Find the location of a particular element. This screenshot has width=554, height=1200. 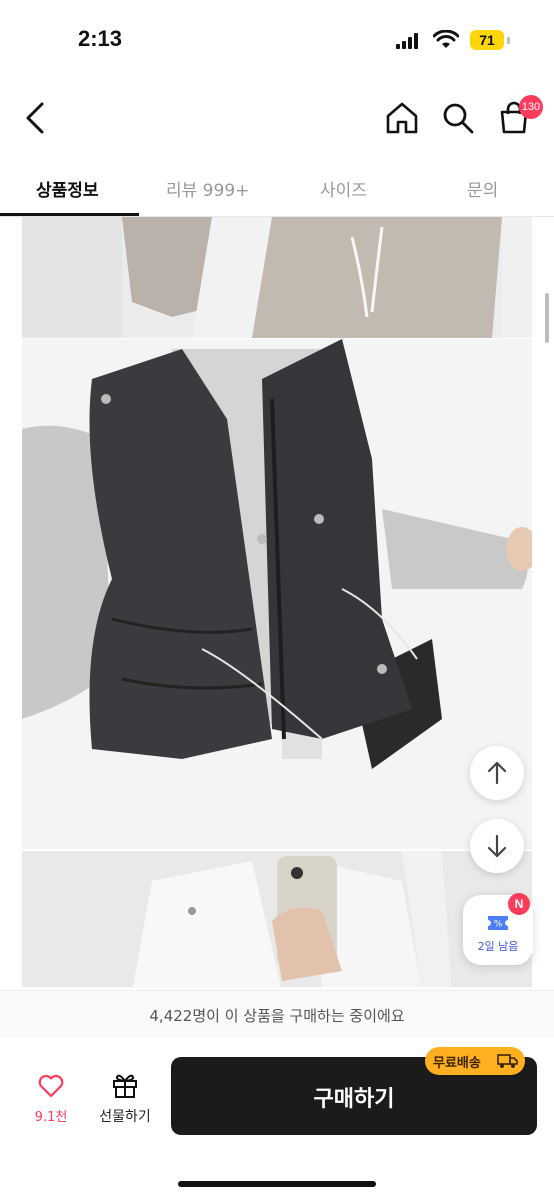

back-icon is located at coordinates (38, 118).